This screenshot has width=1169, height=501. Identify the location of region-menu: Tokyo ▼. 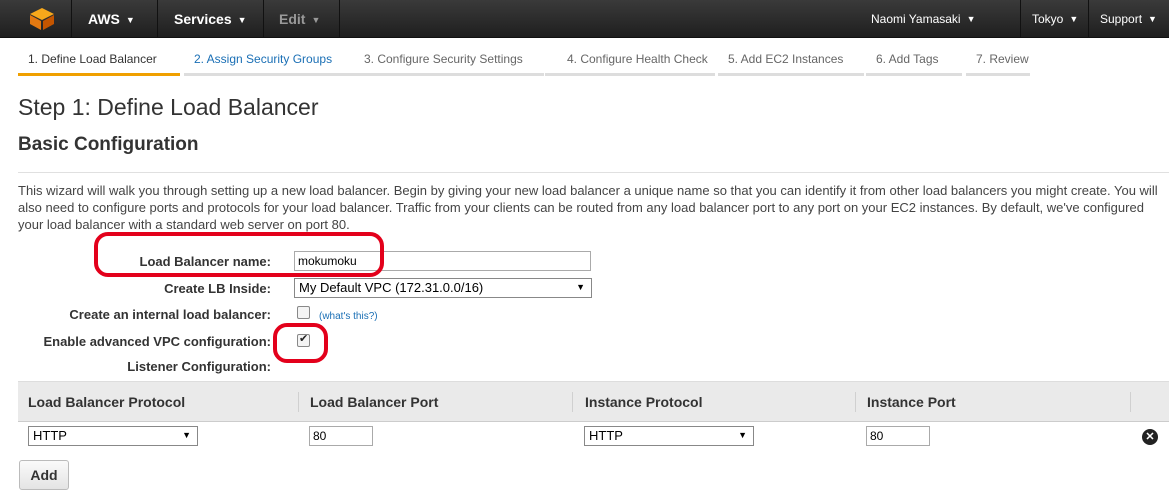
(1055, 19).